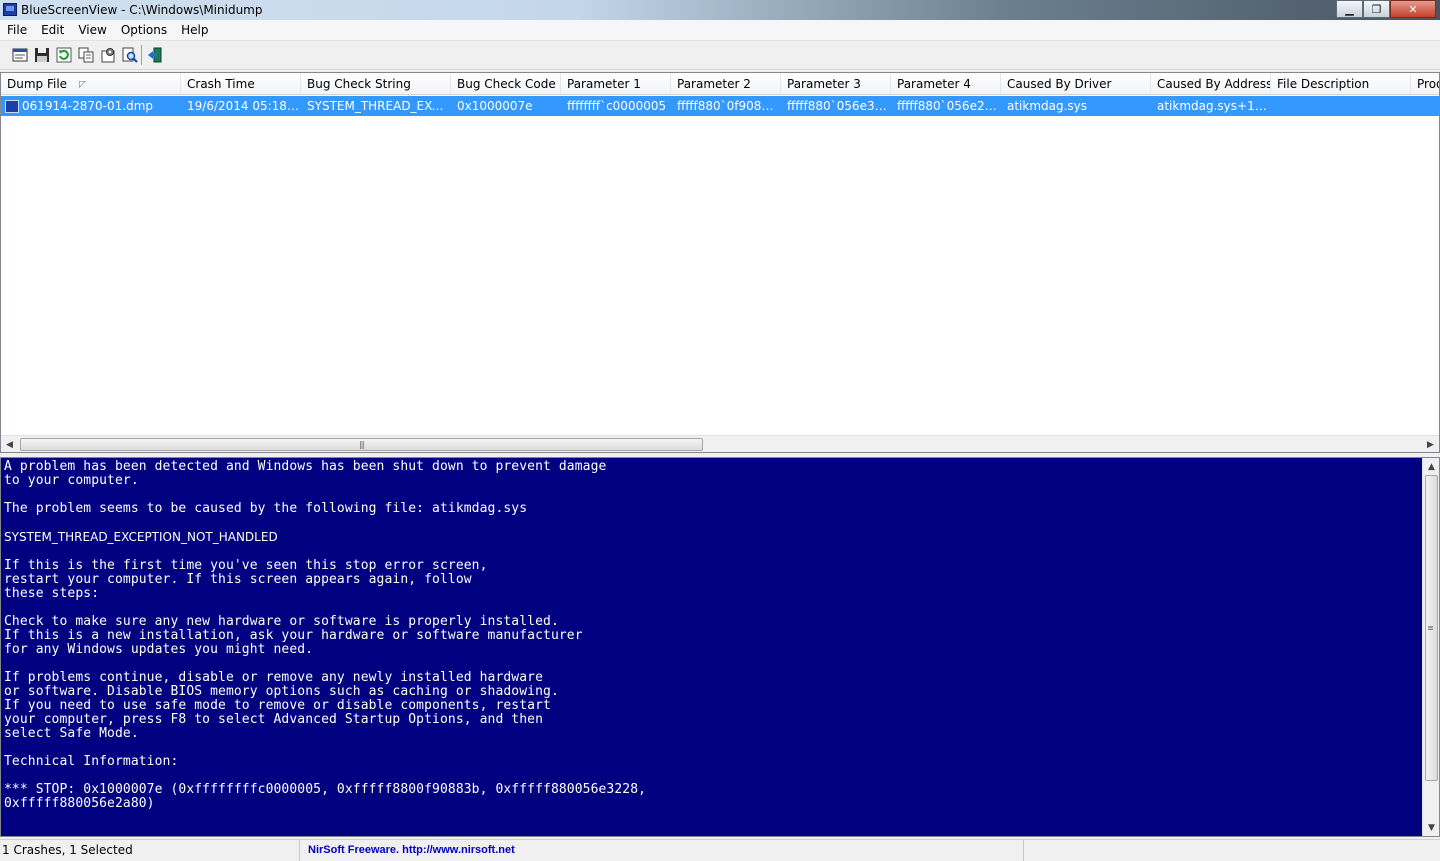  What do you see at coordinates (1425, 84) in the screenshot?
I see `col-product: Prod` at bounding box center [1425, 84].